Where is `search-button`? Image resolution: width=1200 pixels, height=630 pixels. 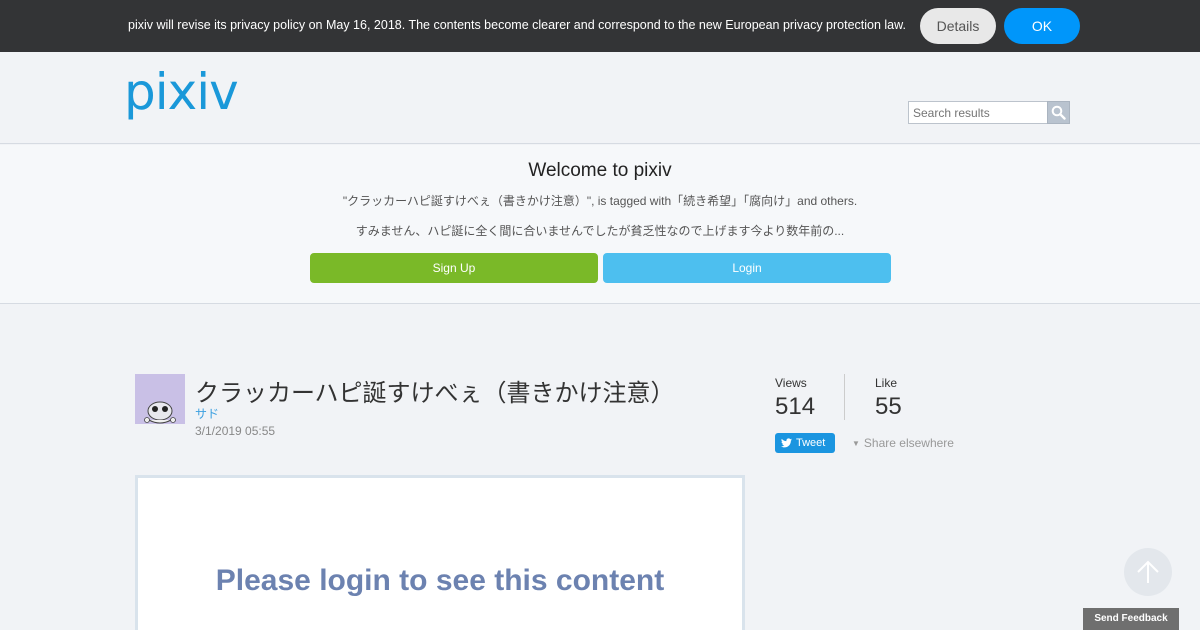
search-button is located at coordinates (1058, 112).